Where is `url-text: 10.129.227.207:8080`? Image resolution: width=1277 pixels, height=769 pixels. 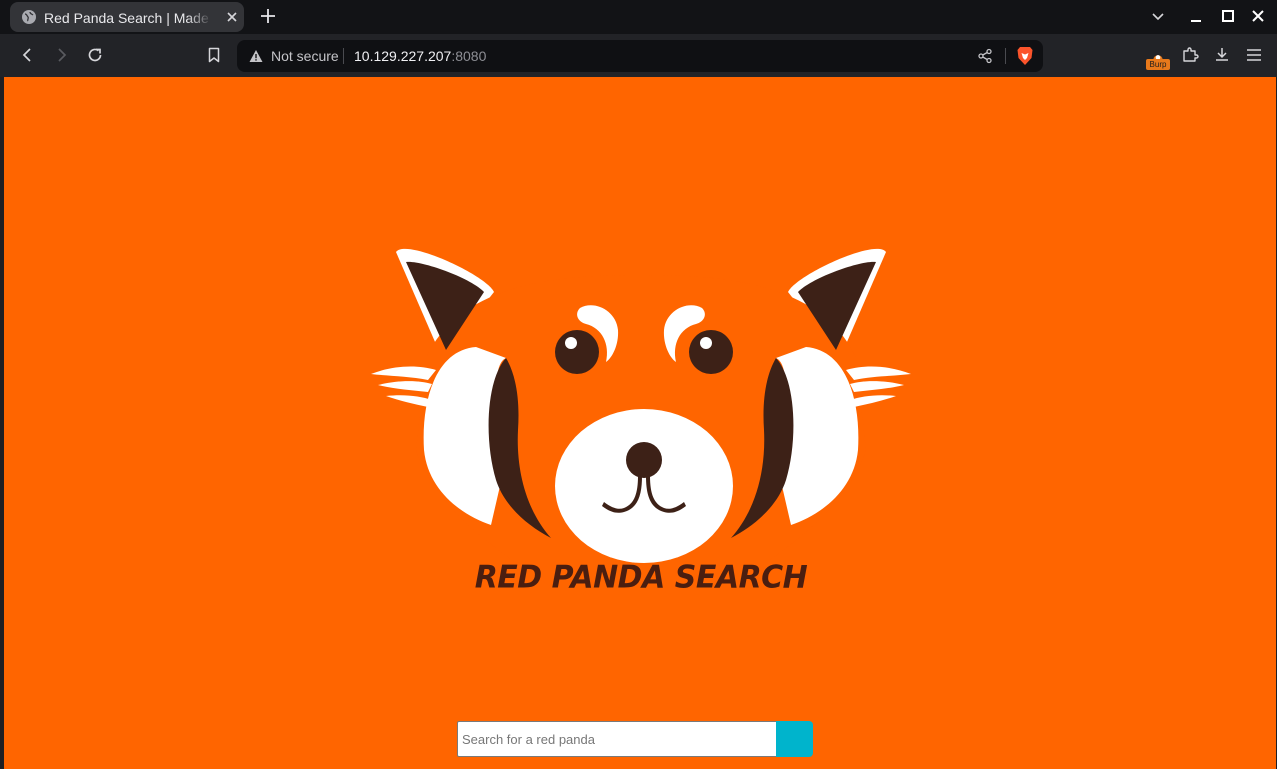 url-text: 10.129.227.207:8080 is located at coordinates (420, 56).